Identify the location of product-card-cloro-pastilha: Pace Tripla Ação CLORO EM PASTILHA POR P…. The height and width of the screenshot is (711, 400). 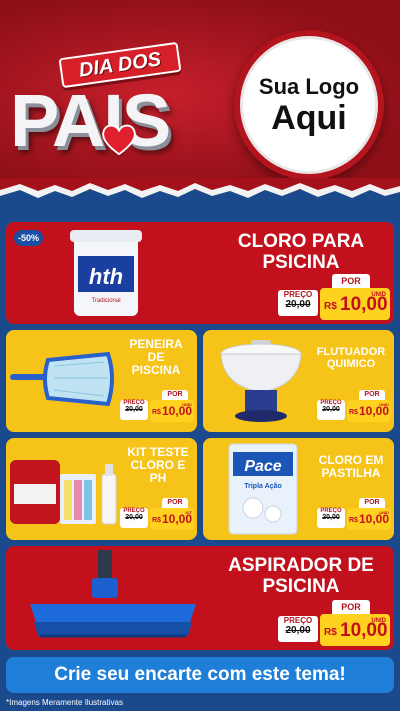
(298, 489).